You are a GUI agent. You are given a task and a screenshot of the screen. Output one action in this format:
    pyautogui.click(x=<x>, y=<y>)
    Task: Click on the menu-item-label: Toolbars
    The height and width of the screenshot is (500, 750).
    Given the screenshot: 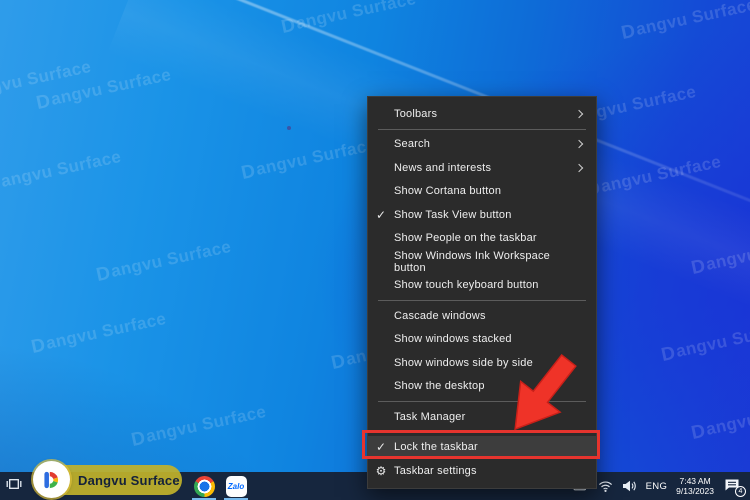 What is the action you would take?
    pyautogui.click(x=416, y=113)
    